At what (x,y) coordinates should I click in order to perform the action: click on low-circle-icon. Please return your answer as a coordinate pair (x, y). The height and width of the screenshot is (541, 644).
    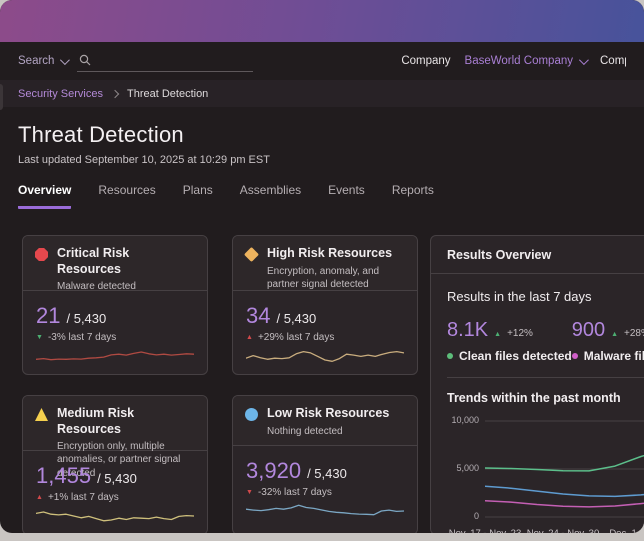
    Looking at the image, I should click on (251, 414).